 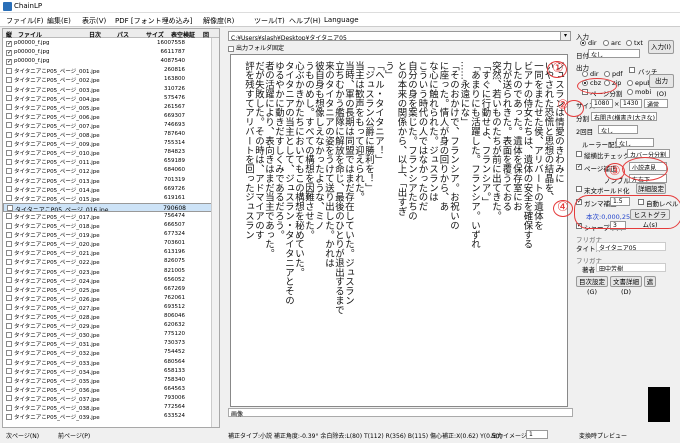 What do you see at coordinates (111, 407) in the screenshot?
I see `file-row: タイタニアこP05_ページ_038.jpe 772564` at bounding box center [111, 407].